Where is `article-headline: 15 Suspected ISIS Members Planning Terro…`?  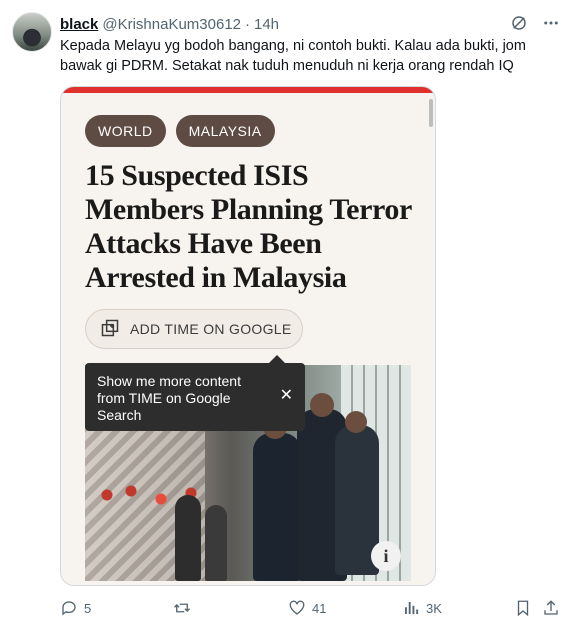
article-headline: 15 Suspected ISIS Members Planning Terro… is located at coordinates (255, 227).